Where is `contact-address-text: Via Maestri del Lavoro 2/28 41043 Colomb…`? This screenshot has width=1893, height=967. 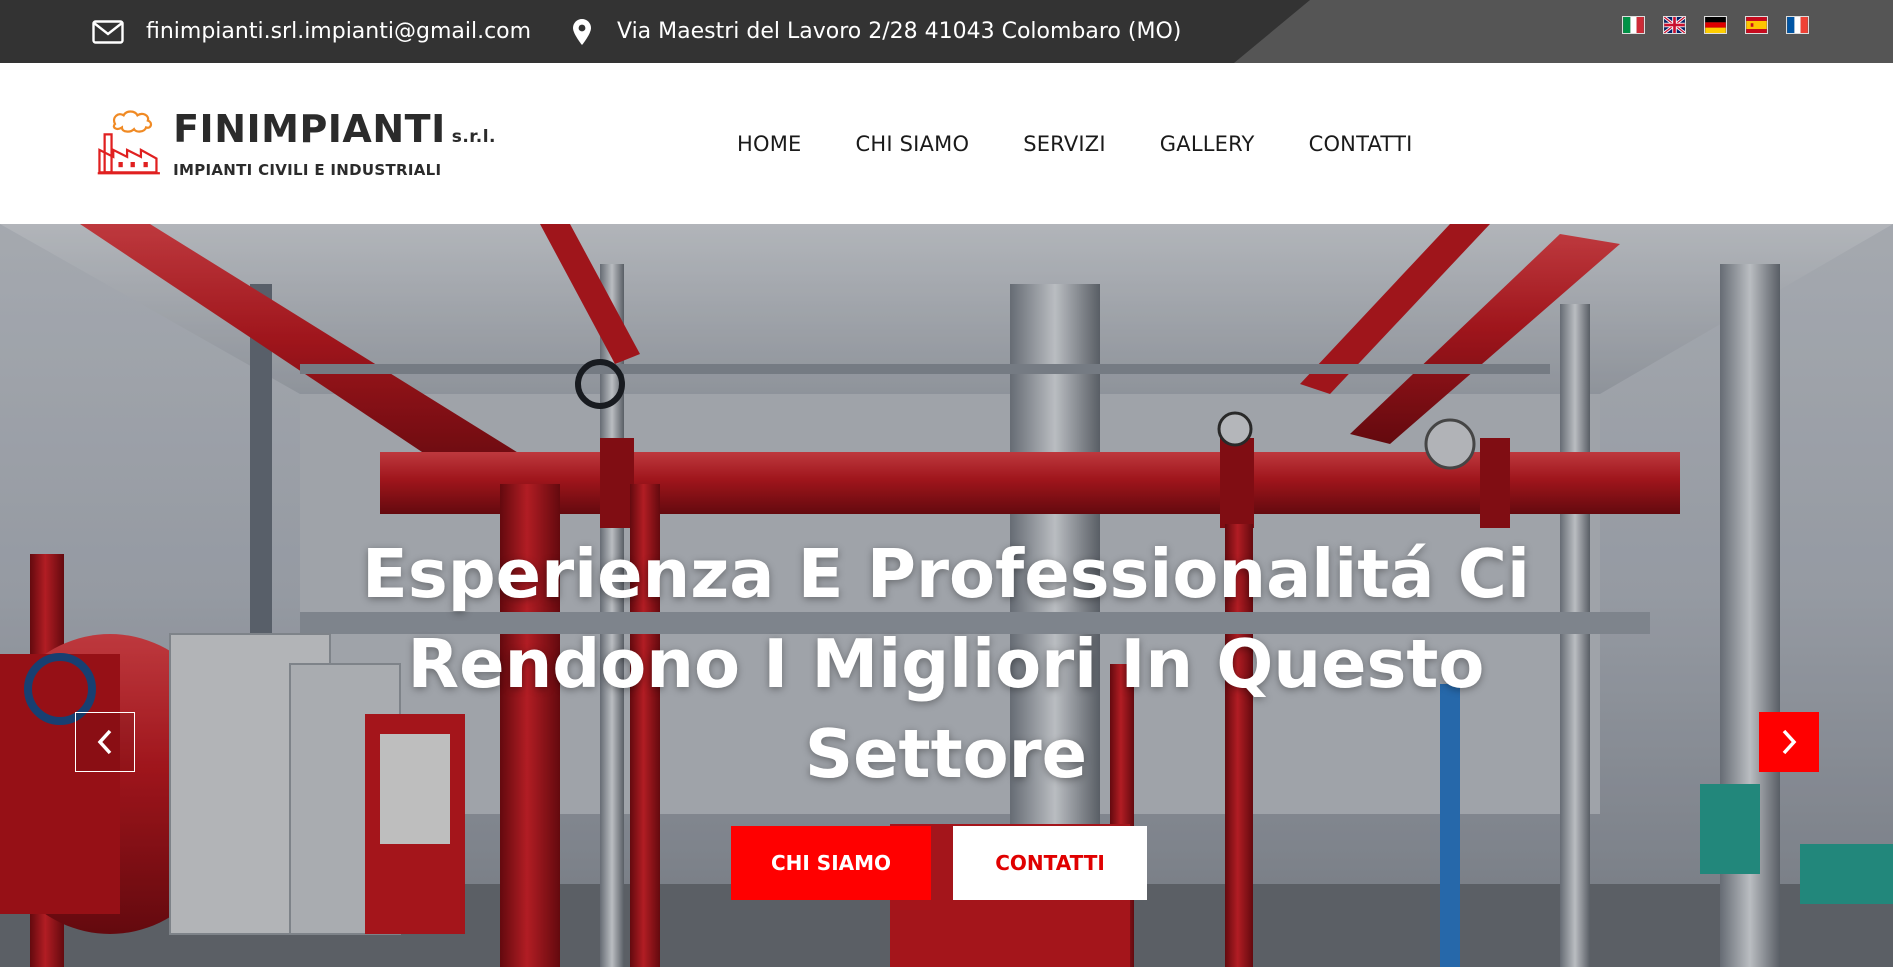
contact-address-text: Via Maestri del Lavoro 2/28 41043 Colomb… is located at coordinates (899, 31).